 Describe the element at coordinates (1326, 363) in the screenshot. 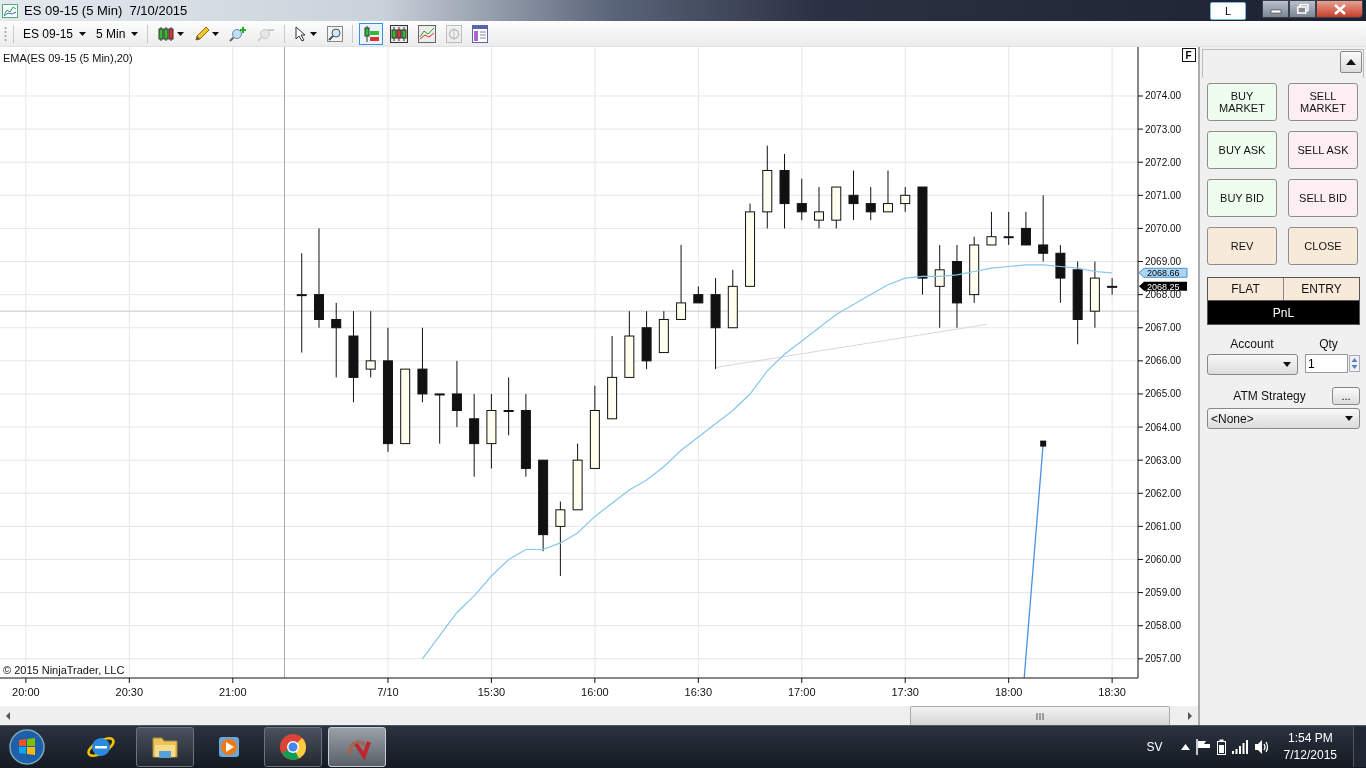

I see `qty-field: 1` at that location.